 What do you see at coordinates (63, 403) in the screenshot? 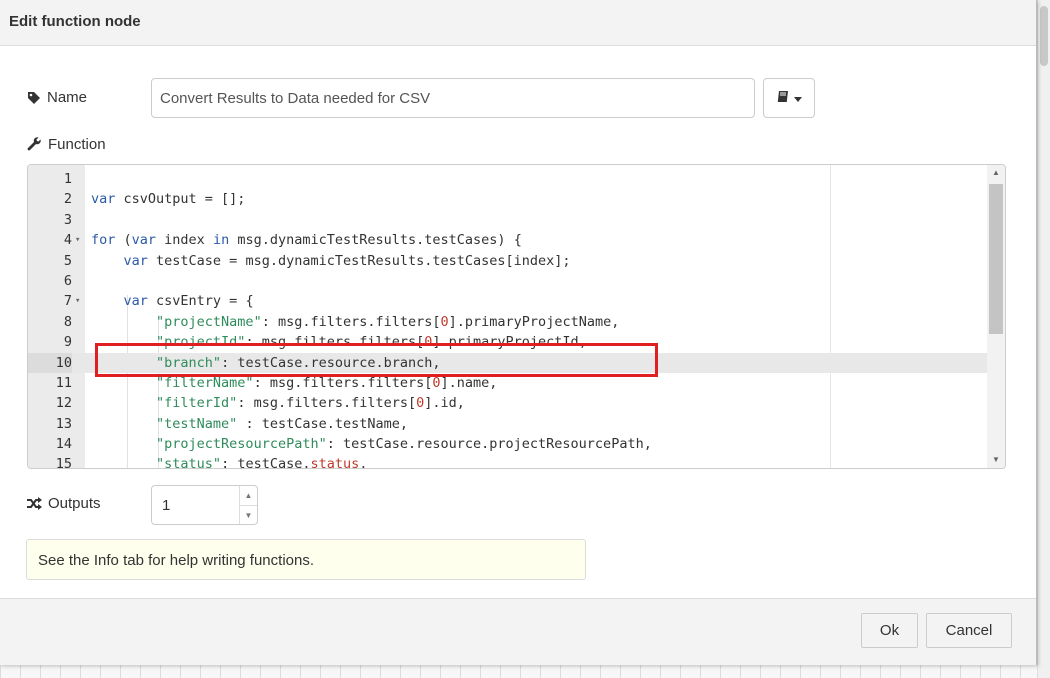
I see `line-number: 12` at bounding box center [63, 403].